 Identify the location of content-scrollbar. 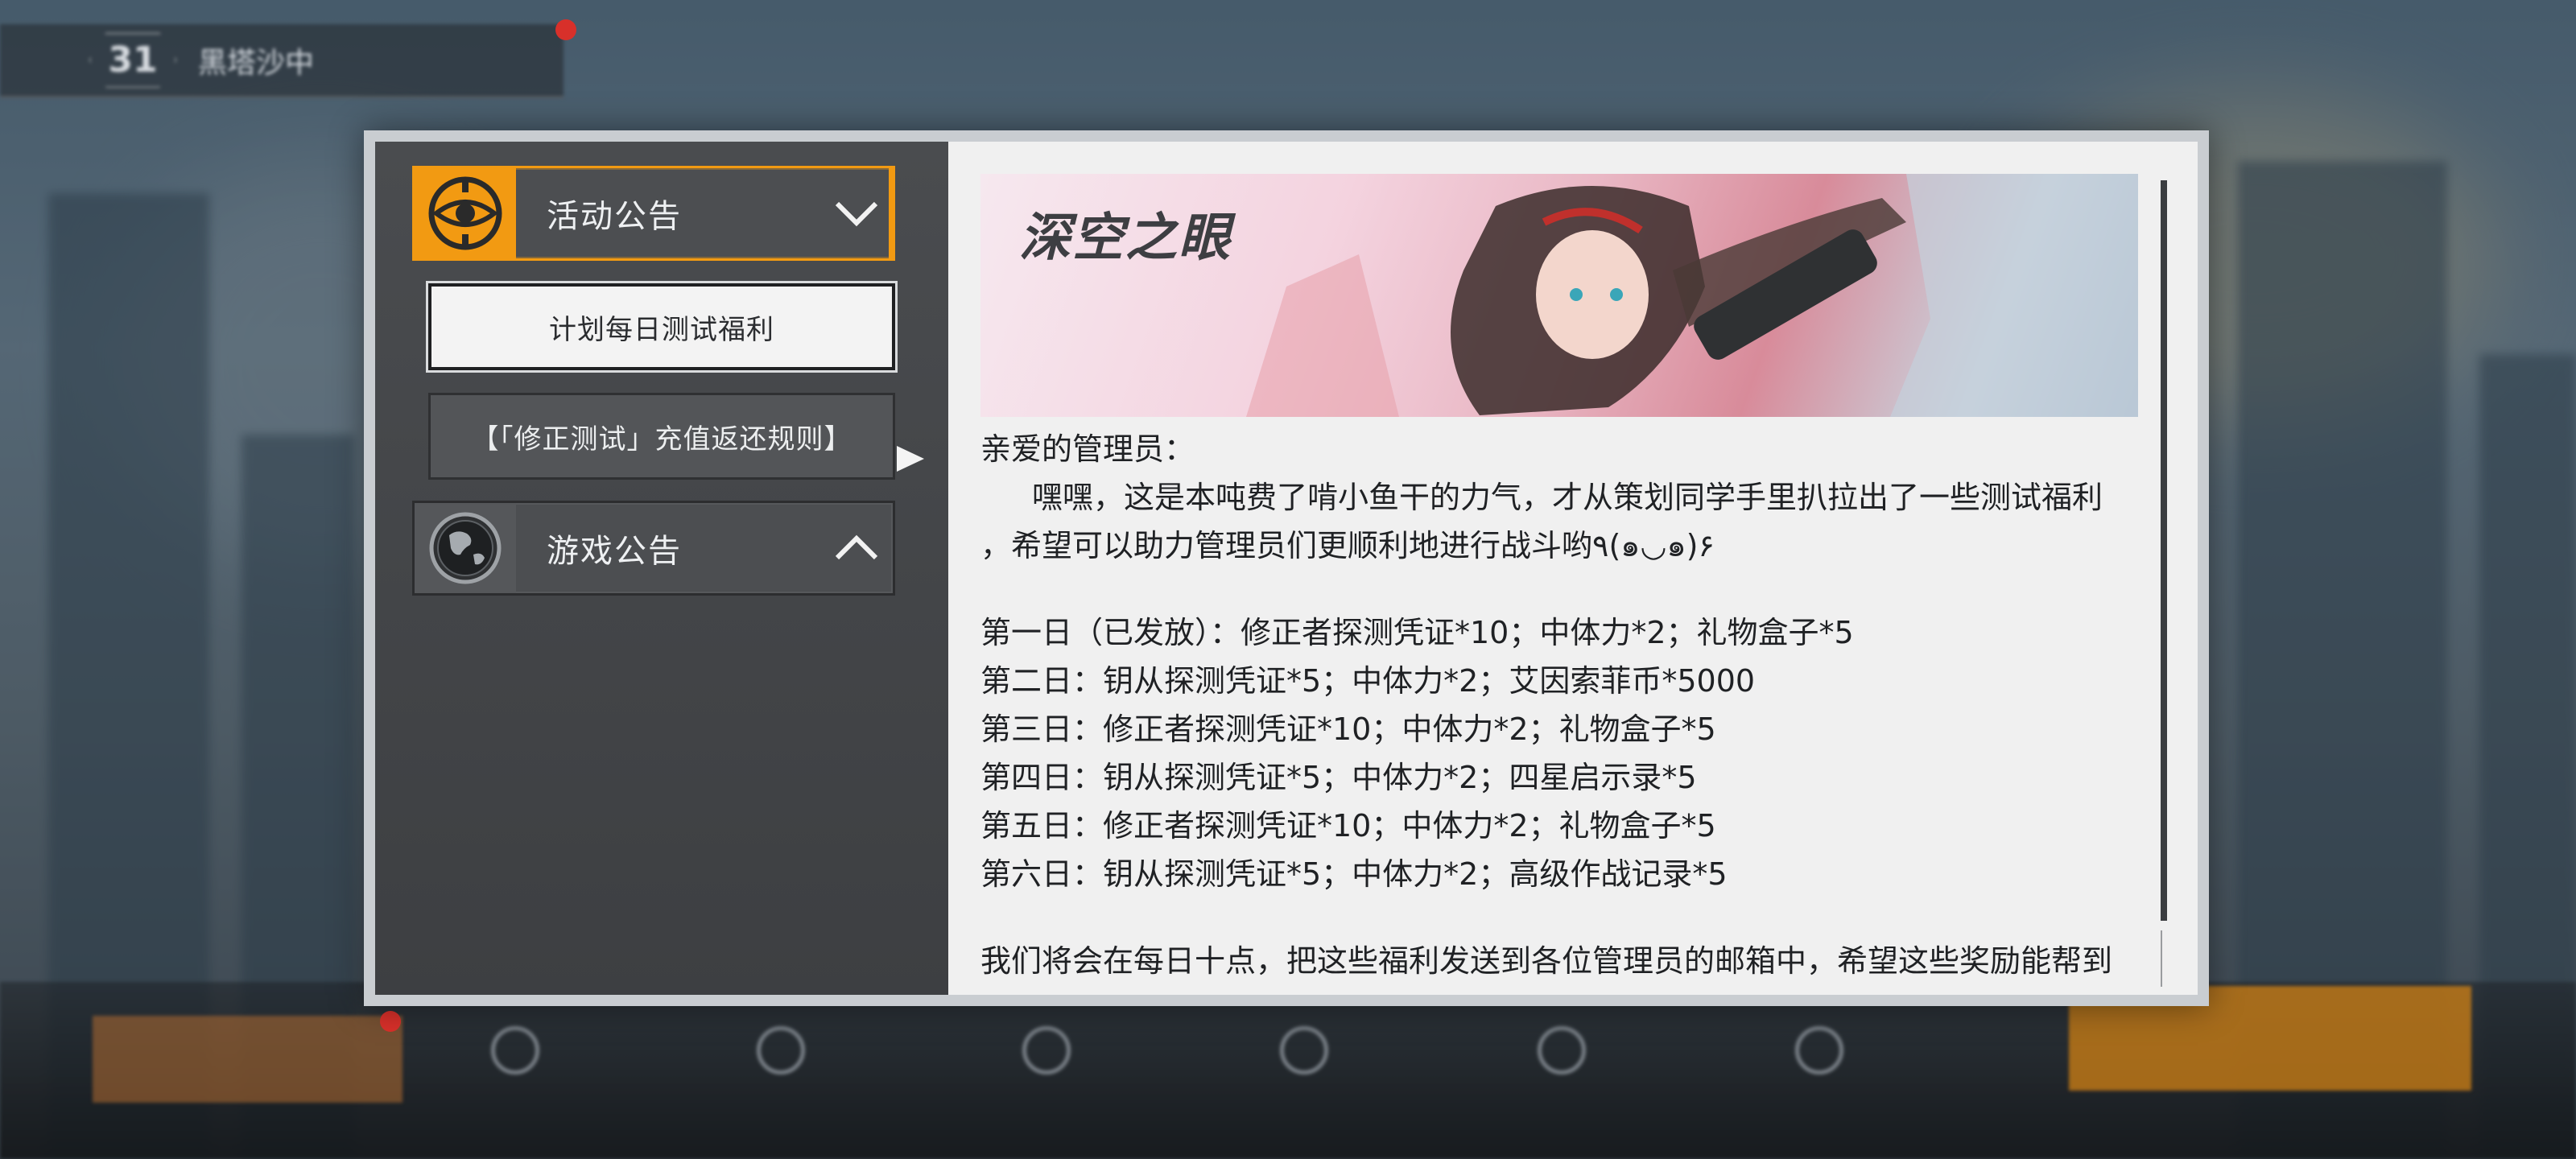
(2164, 550).